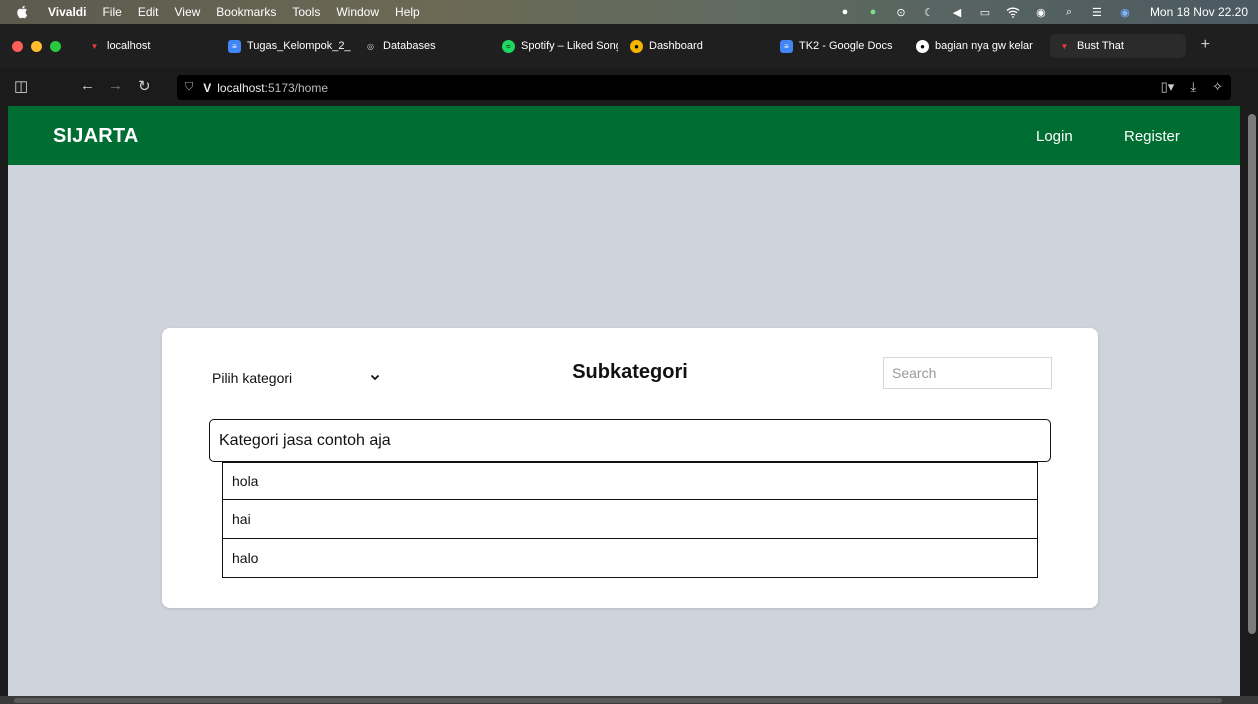 This screenshot has width=1258, height=704. Describe the element at coordinates (148, 12) in the screenshot. I see `menu-edit: Edit` at that location.